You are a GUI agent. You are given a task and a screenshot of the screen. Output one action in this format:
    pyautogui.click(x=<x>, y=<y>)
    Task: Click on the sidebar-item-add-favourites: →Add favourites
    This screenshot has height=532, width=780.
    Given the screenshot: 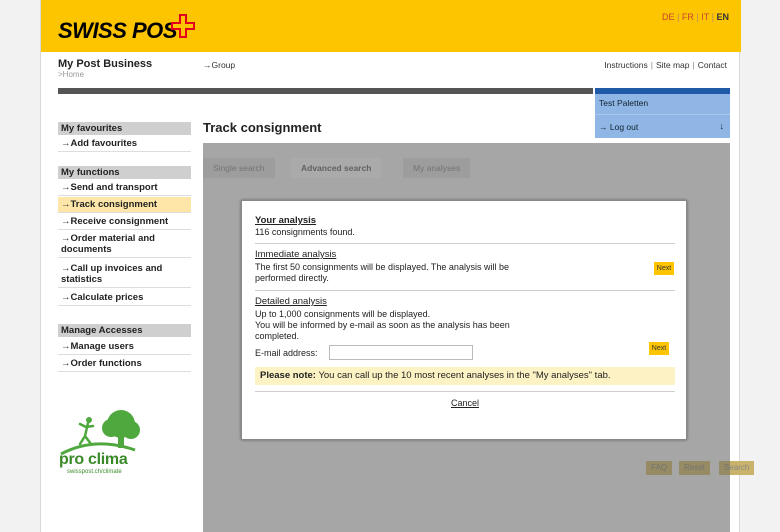 What is the action you would take?
    pyautogui.click(x=124, y=144)
    